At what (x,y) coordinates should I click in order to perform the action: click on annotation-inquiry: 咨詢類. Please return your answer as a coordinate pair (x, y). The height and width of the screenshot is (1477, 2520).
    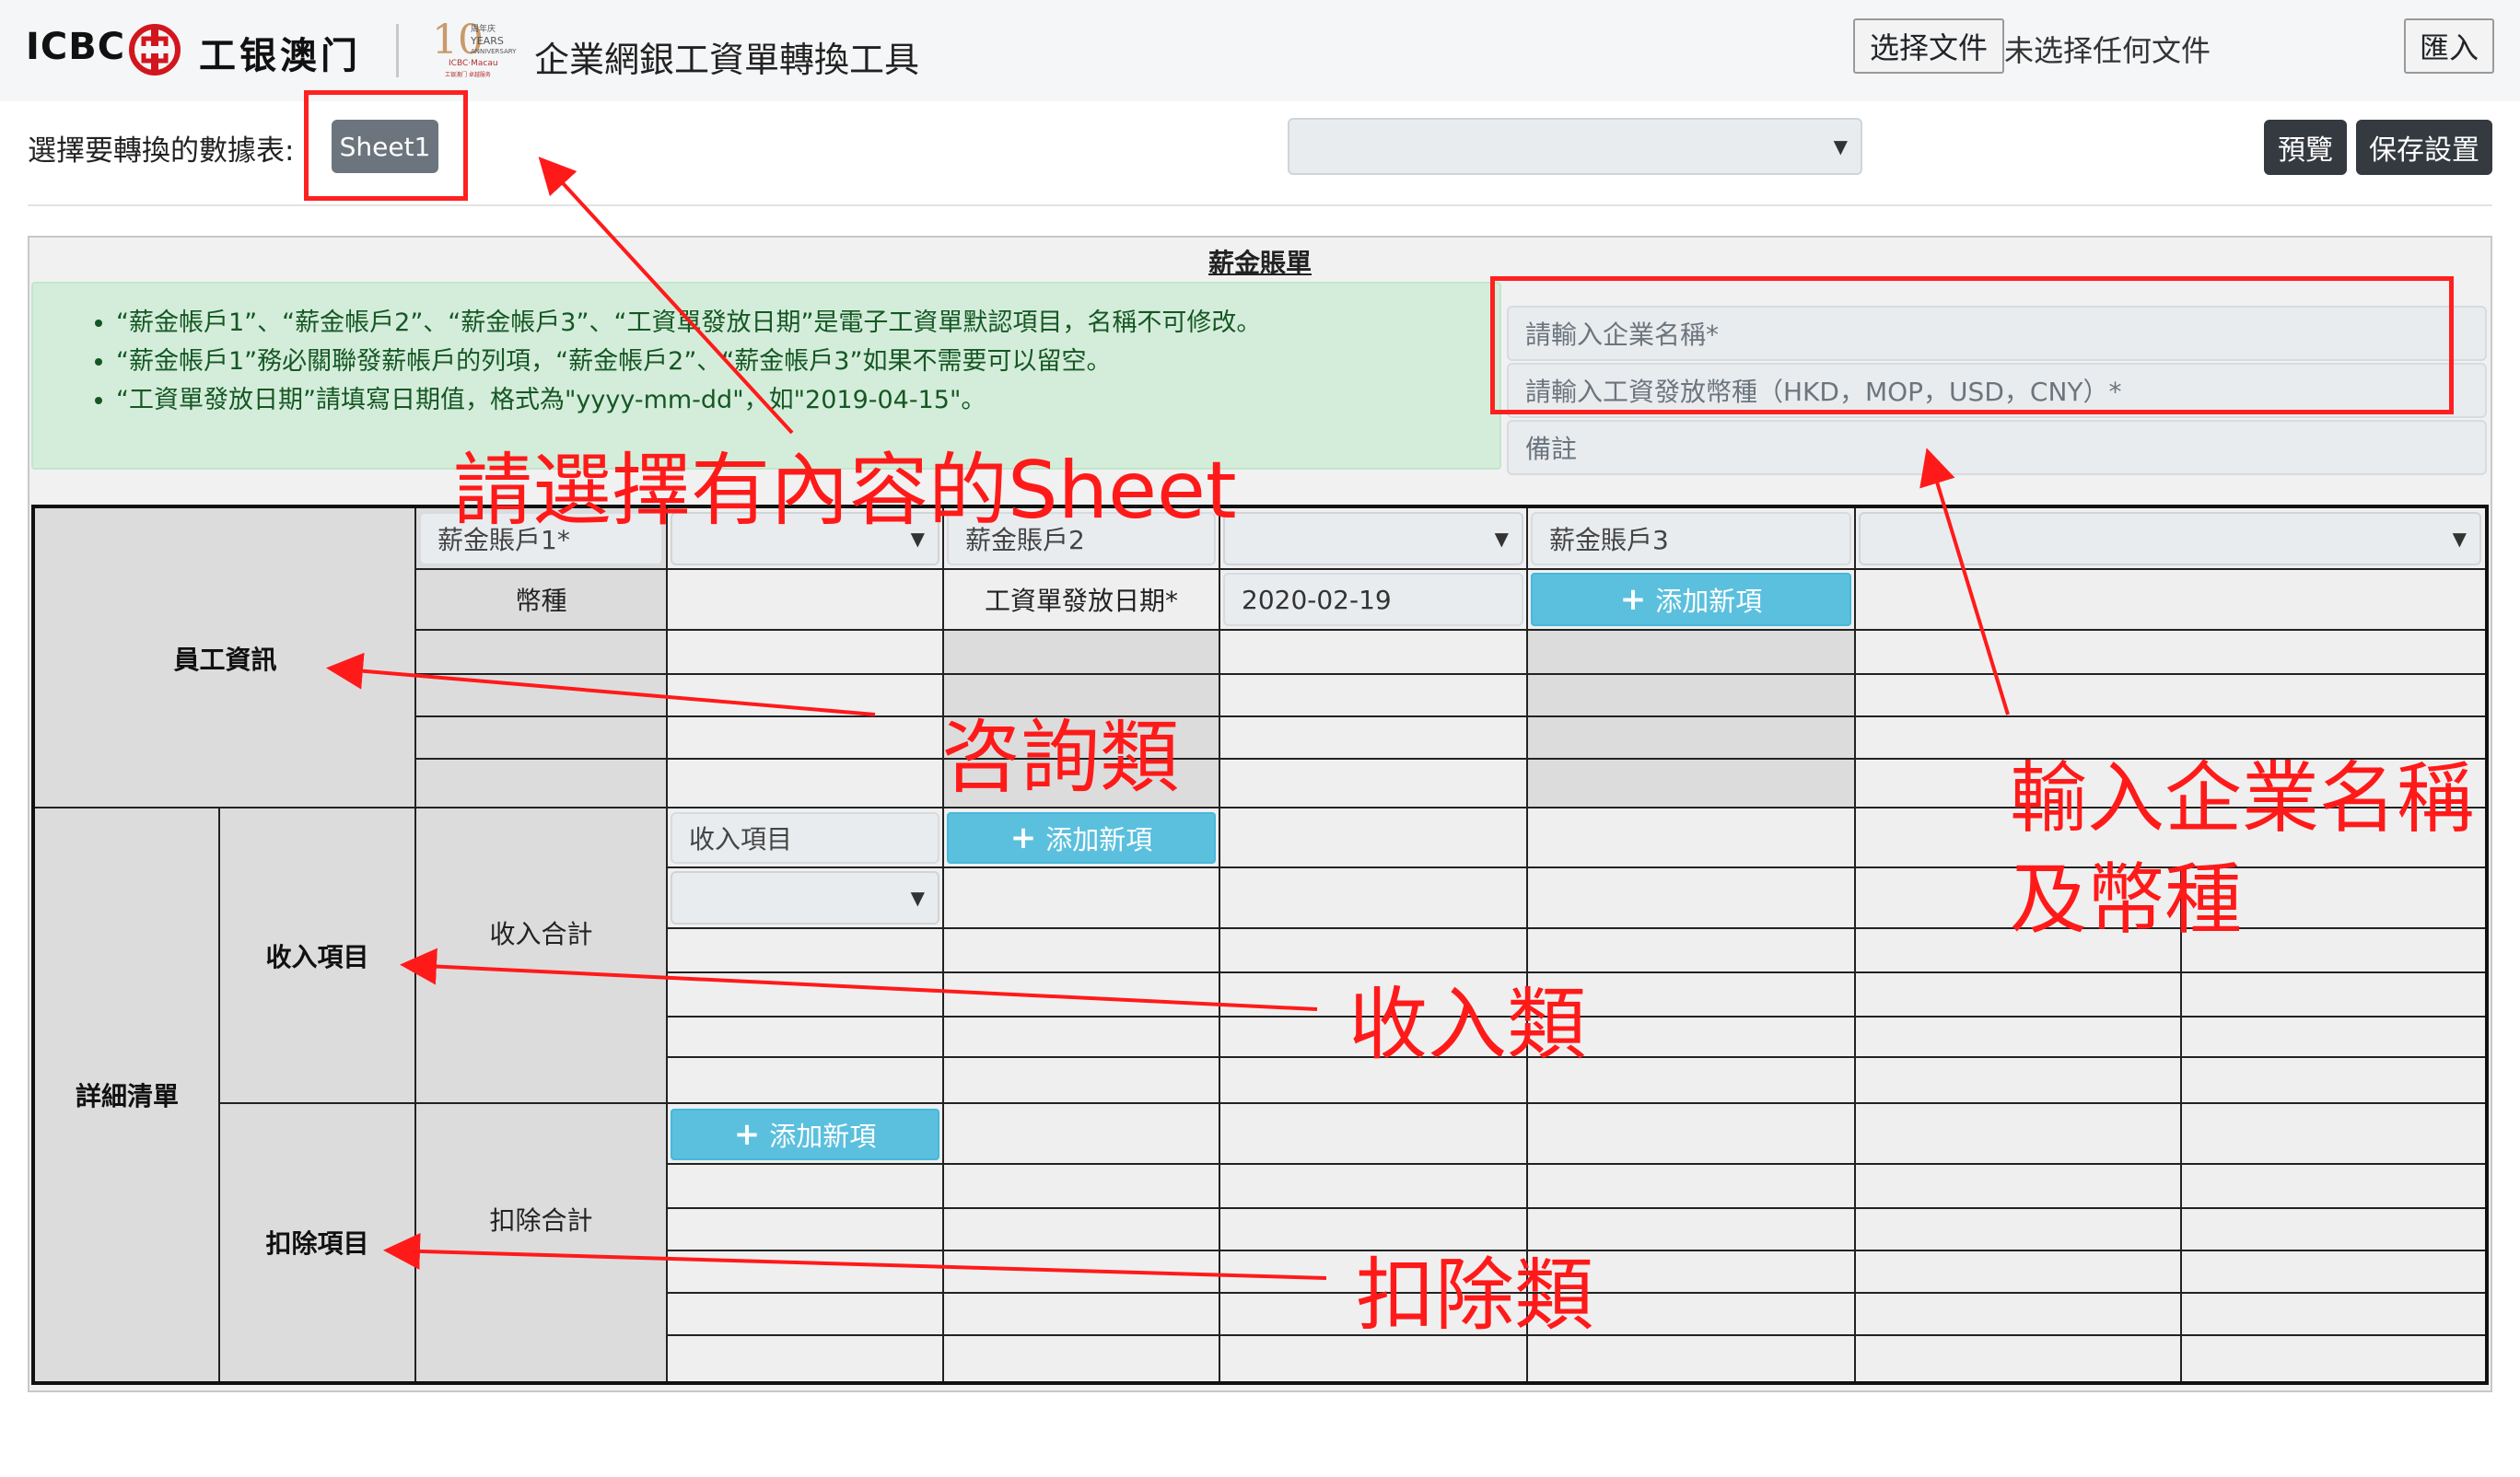
    Looking at the image, I should click on (1060, 758).